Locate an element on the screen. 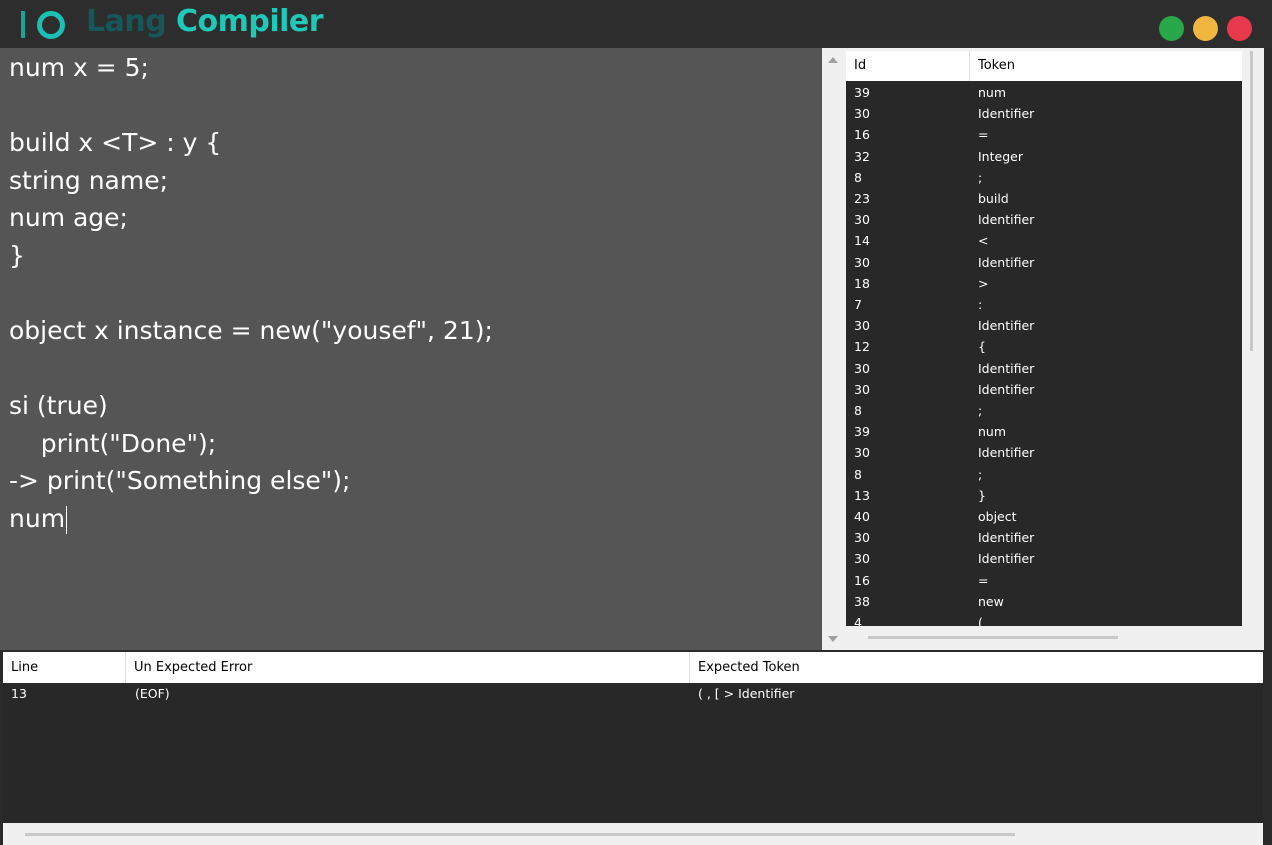 This screenshot has height=845, width=1272. token-row: 38 new is located at coordinates (1044, 602).